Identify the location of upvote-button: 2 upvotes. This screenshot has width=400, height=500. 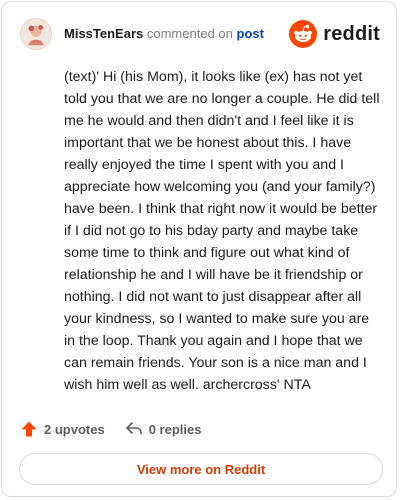
(62, 429).